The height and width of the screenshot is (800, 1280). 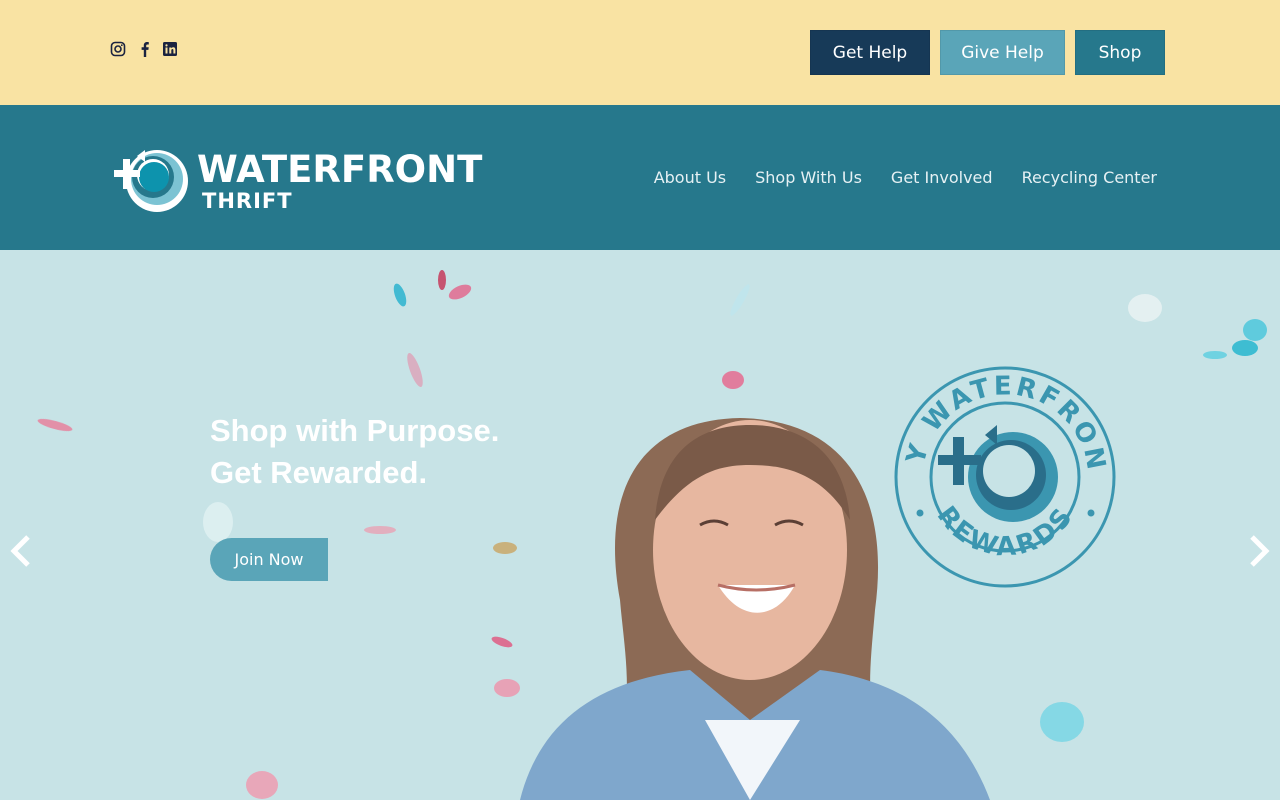 I want to click on nav-item-get-involved: Get Involved, so click(x=942, y=177).